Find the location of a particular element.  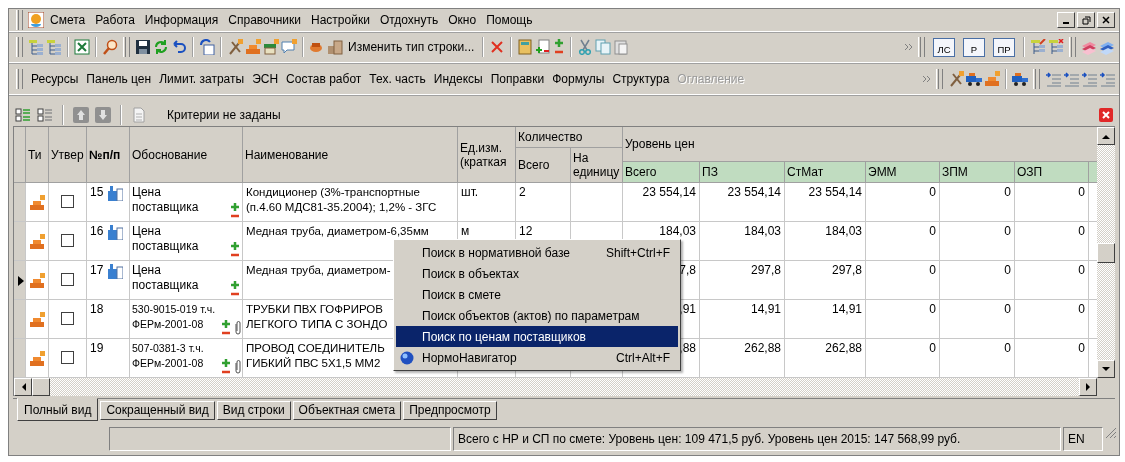

panel-button: Лимит. затраты is located at coordinates (202, 78).